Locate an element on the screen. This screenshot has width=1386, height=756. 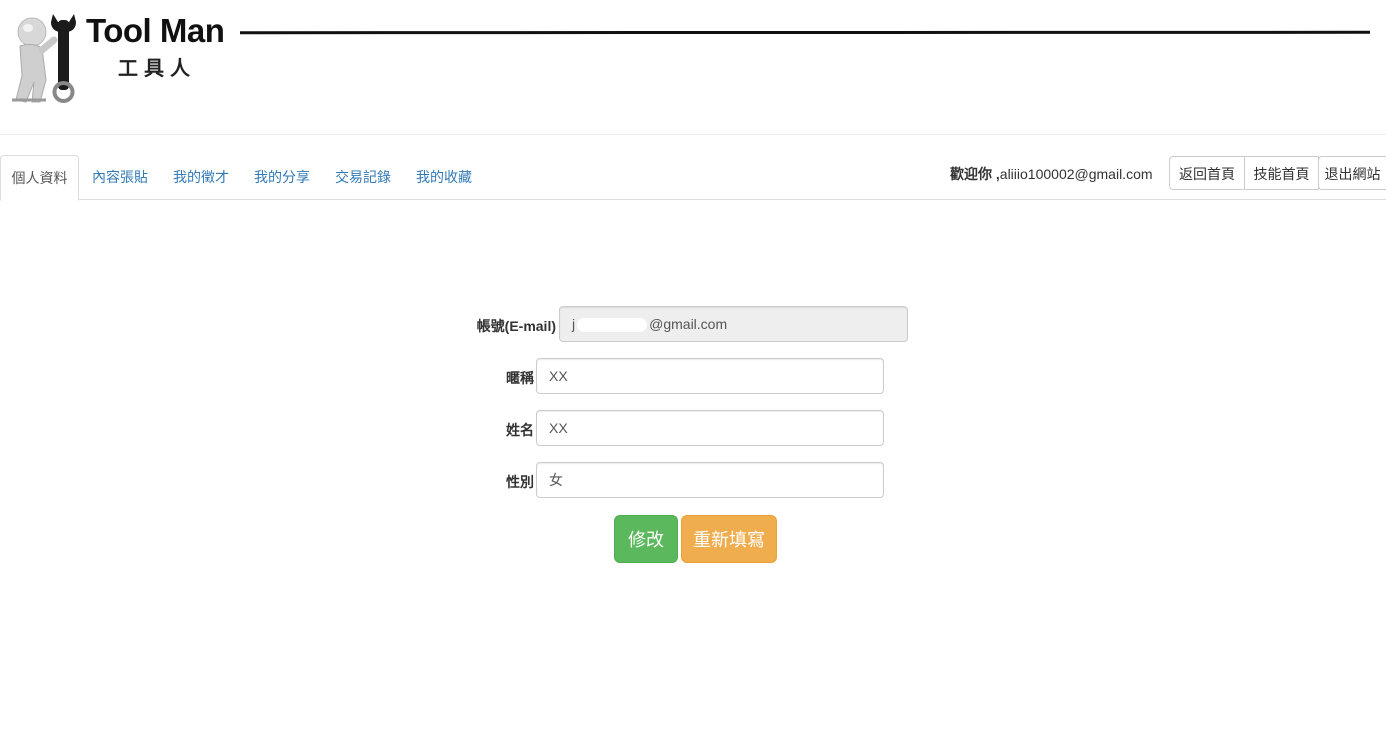
tabs-border is located at coordinates (693, 199).